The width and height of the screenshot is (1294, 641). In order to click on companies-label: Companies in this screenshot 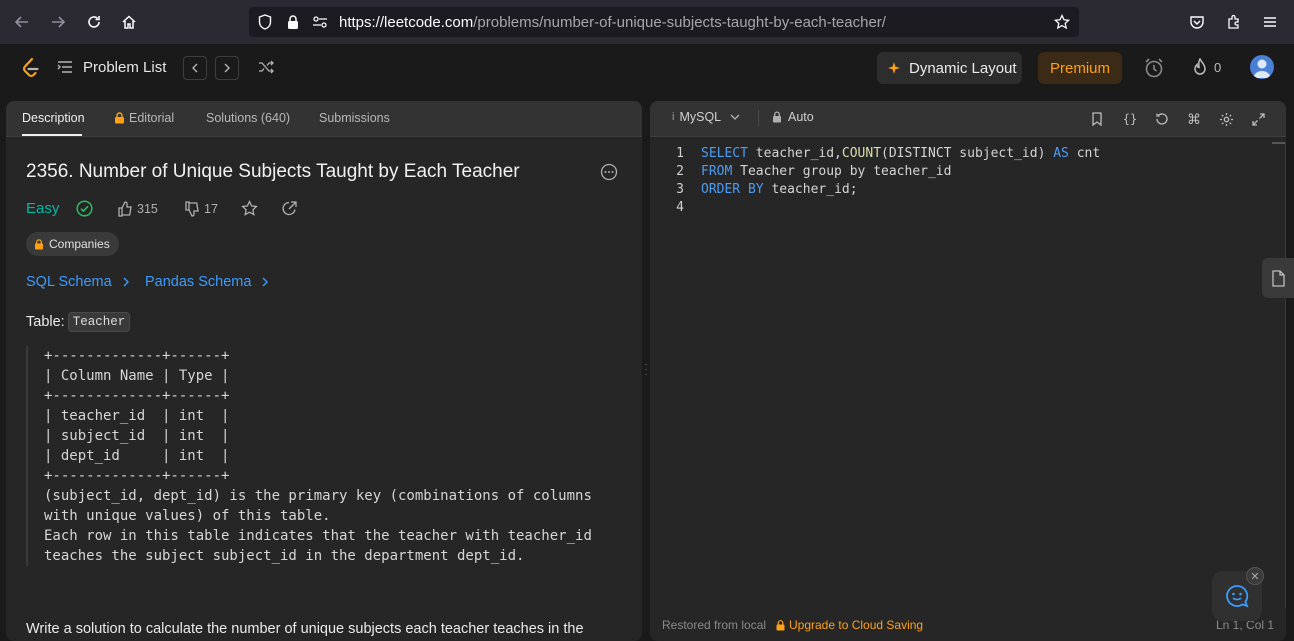, I will do `click(79, 244)`.